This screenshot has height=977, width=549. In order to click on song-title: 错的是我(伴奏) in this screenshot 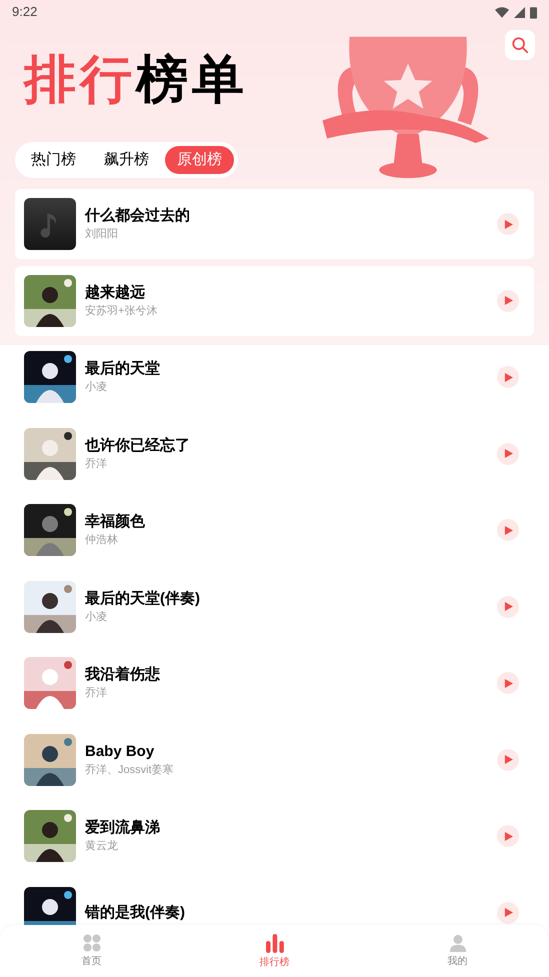, I will do `click(135, 912)`.